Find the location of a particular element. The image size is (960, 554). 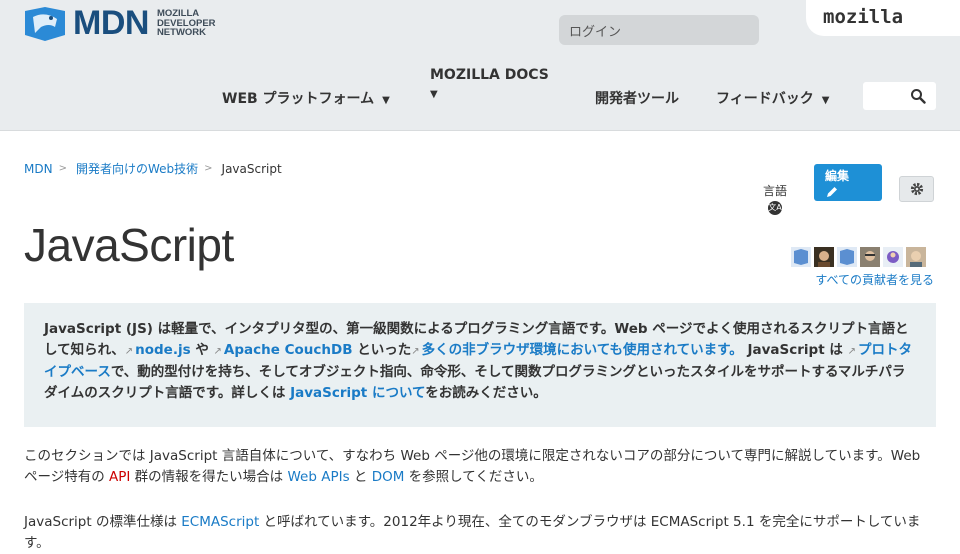

logo-subtitle: MOZILLA DEVELOPER NETWORK is located at coordinates (186, 23).